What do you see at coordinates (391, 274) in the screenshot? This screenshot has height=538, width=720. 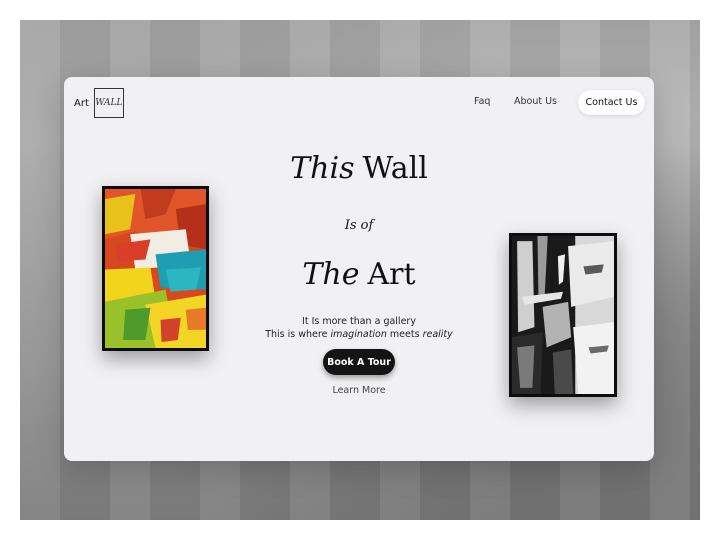 I see `hero-art-word: Art` at bounding box center [391, 274].